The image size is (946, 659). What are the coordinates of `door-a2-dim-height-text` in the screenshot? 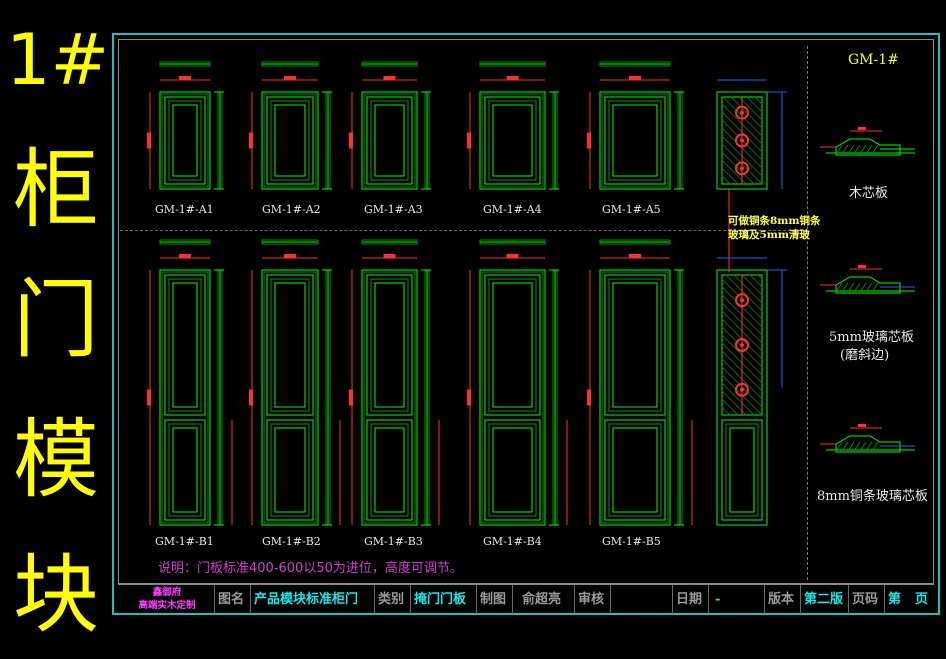 It's located at (251, 140).